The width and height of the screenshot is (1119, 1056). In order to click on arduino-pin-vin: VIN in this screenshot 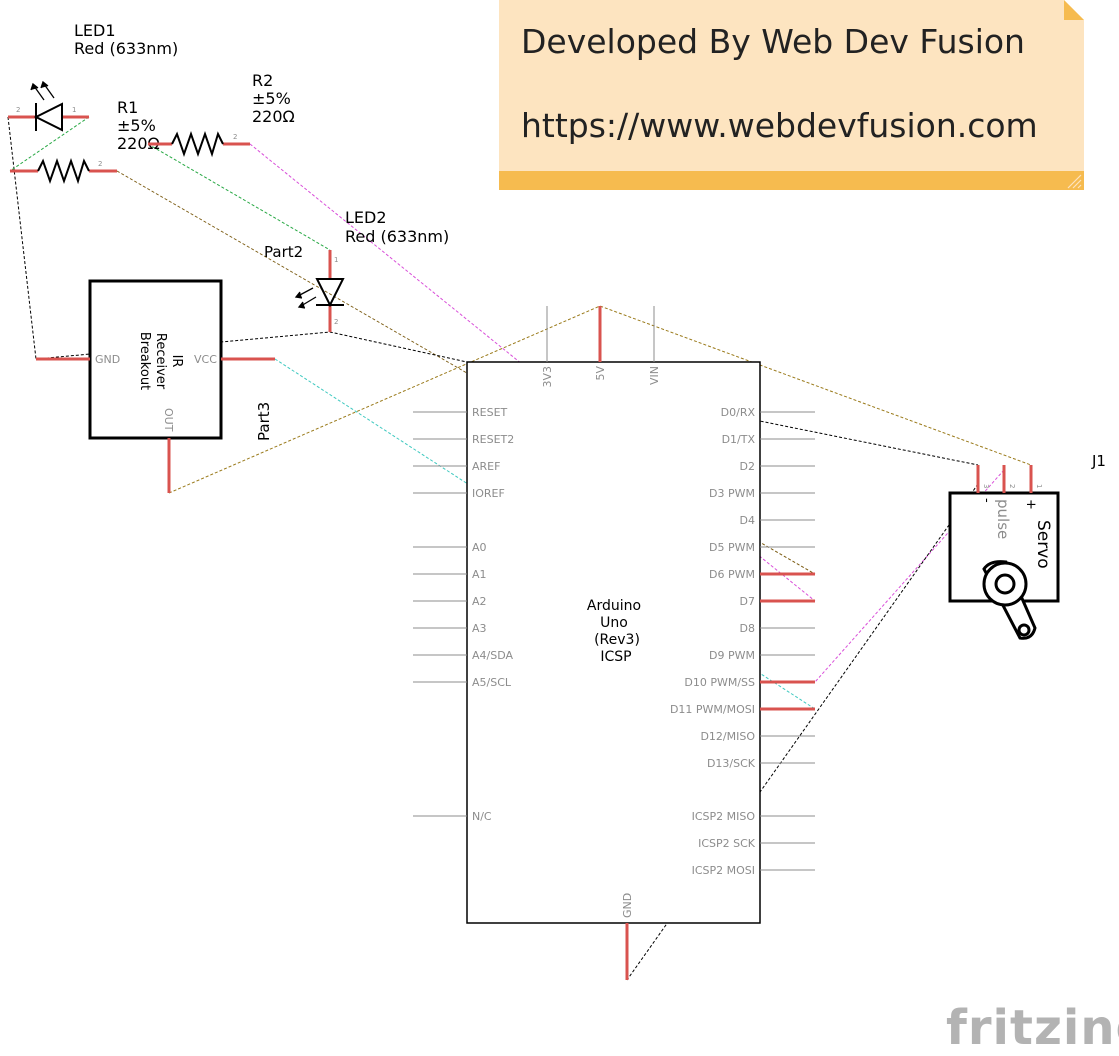, I will do `click(654, 375)`.